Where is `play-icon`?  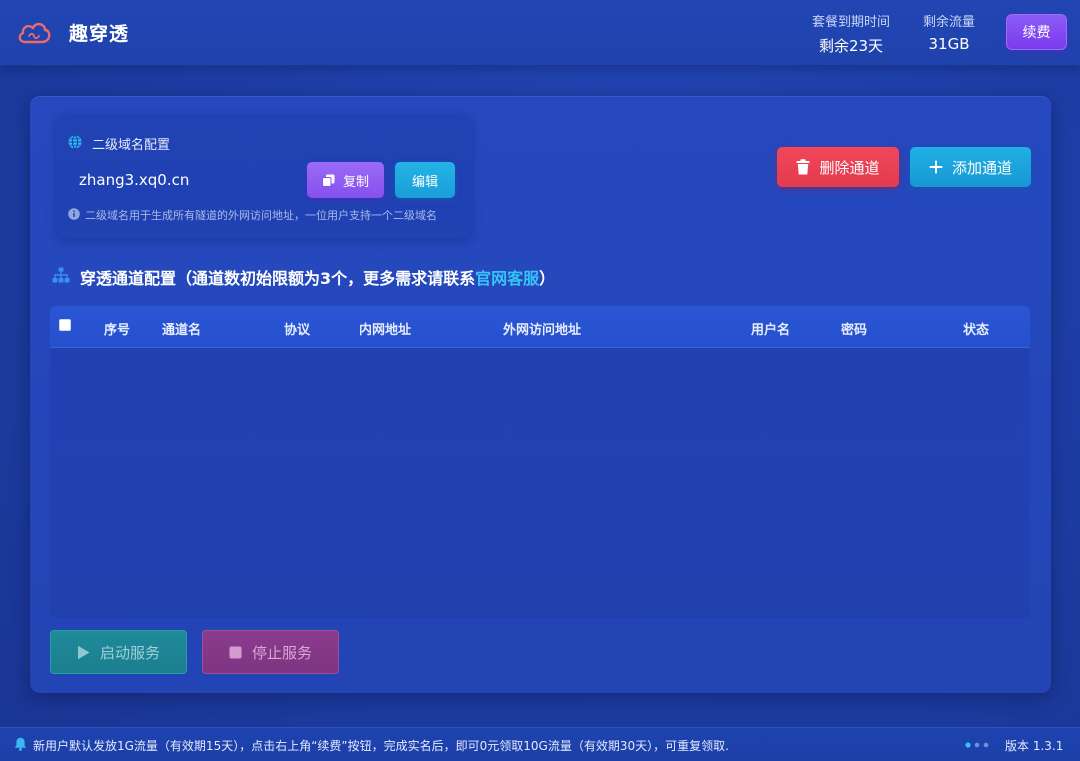
play-icon is located at coordinates (83, 652).